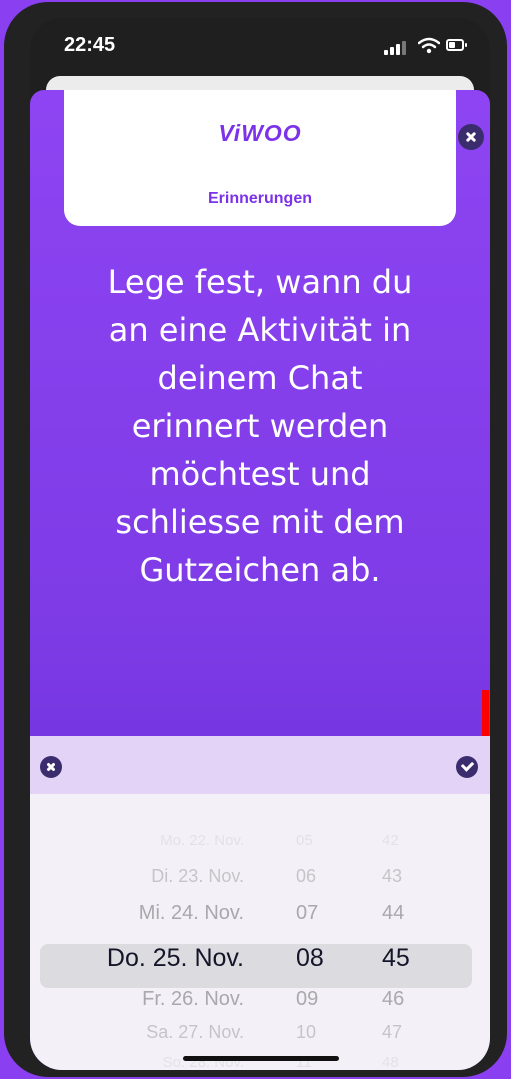 This screenshot has height=1079, width=511. Describe the element at coordinates (390, 1062) in the screenshot. I see `picker-minute: 48` at that location.